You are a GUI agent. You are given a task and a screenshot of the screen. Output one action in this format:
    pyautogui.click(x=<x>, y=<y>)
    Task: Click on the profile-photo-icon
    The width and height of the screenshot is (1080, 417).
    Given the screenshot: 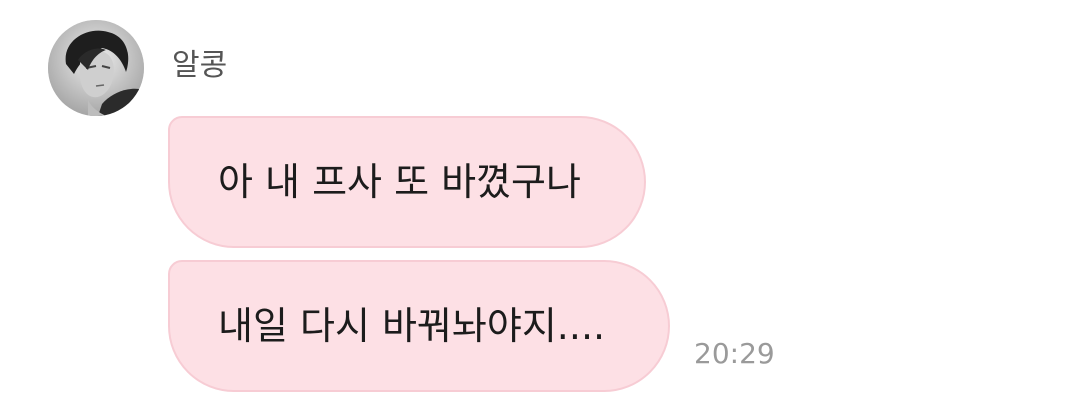 What is the action you would take?
    pyautogui.click(x=96, y=68)
    